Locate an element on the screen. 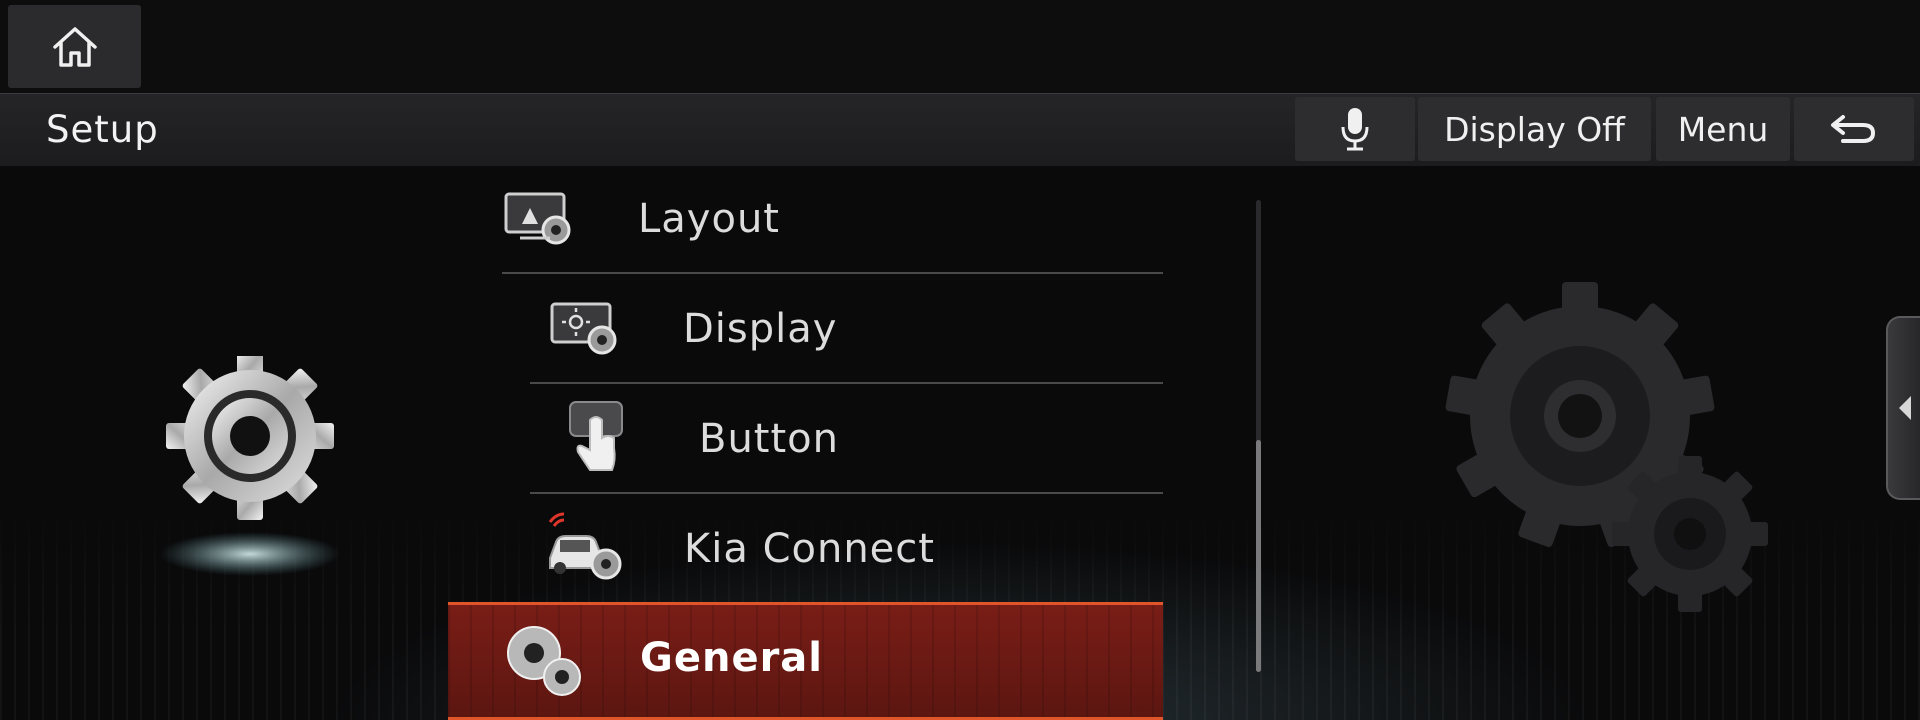  list-item-display: Display is located at coordinates (846, 330).